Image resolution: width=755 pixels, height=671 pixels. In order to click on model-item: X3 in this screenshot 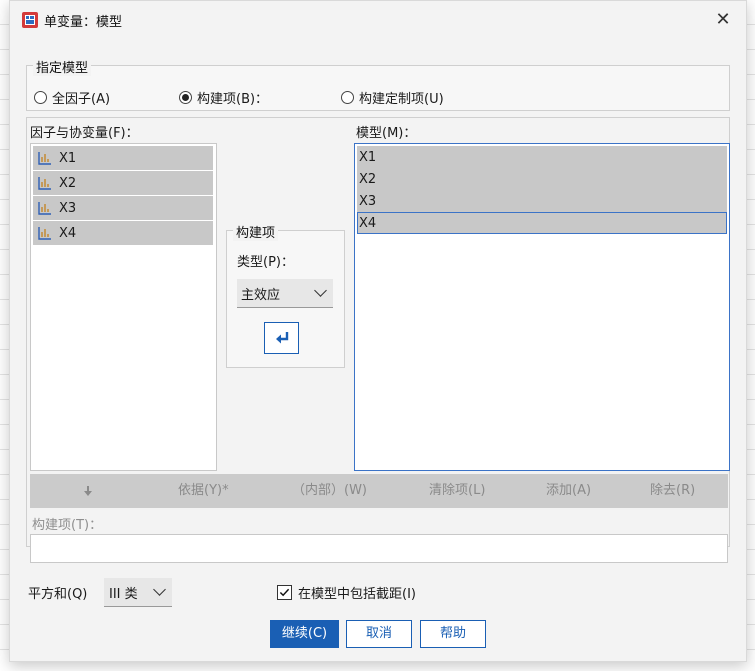, I will do `click(542, 201)`.